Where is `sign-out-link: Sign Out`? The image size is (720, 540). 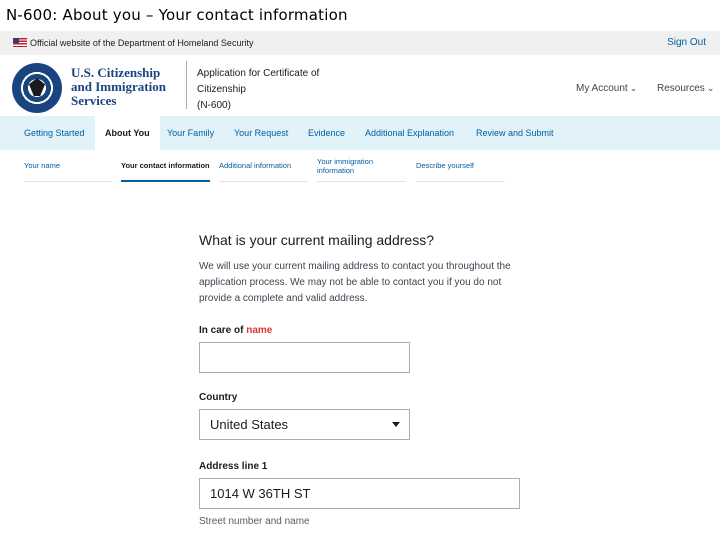 sign-out-link: Sign Out is located at coordinates (686, 42).